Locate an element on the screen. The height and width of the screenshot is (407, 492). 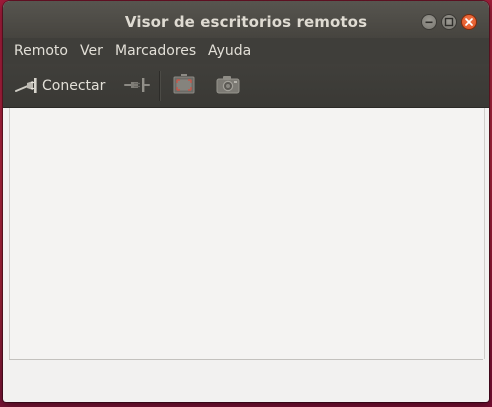
fullscreen-button is located at coordinates (184, 85).